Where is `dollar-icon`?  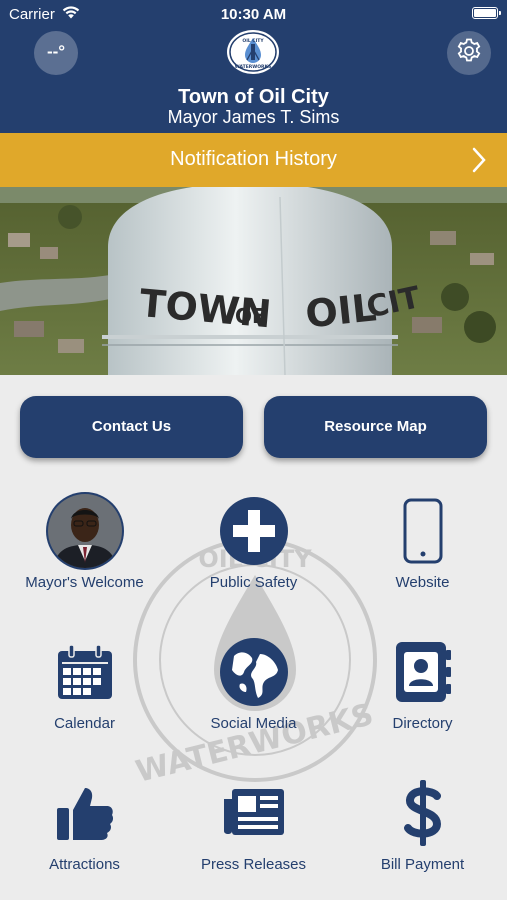
dollar-icon is located at coordinates (423, 815).